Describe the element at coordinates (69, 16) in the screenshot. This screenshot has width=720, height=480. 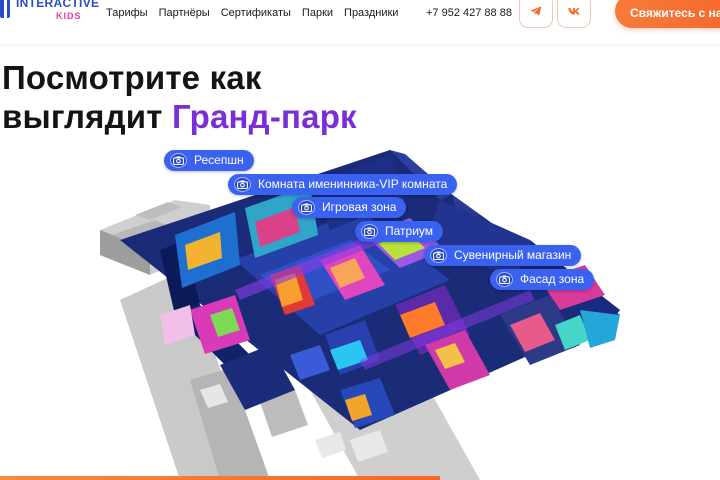
I see `logo-subtext: KIDS` at that location.